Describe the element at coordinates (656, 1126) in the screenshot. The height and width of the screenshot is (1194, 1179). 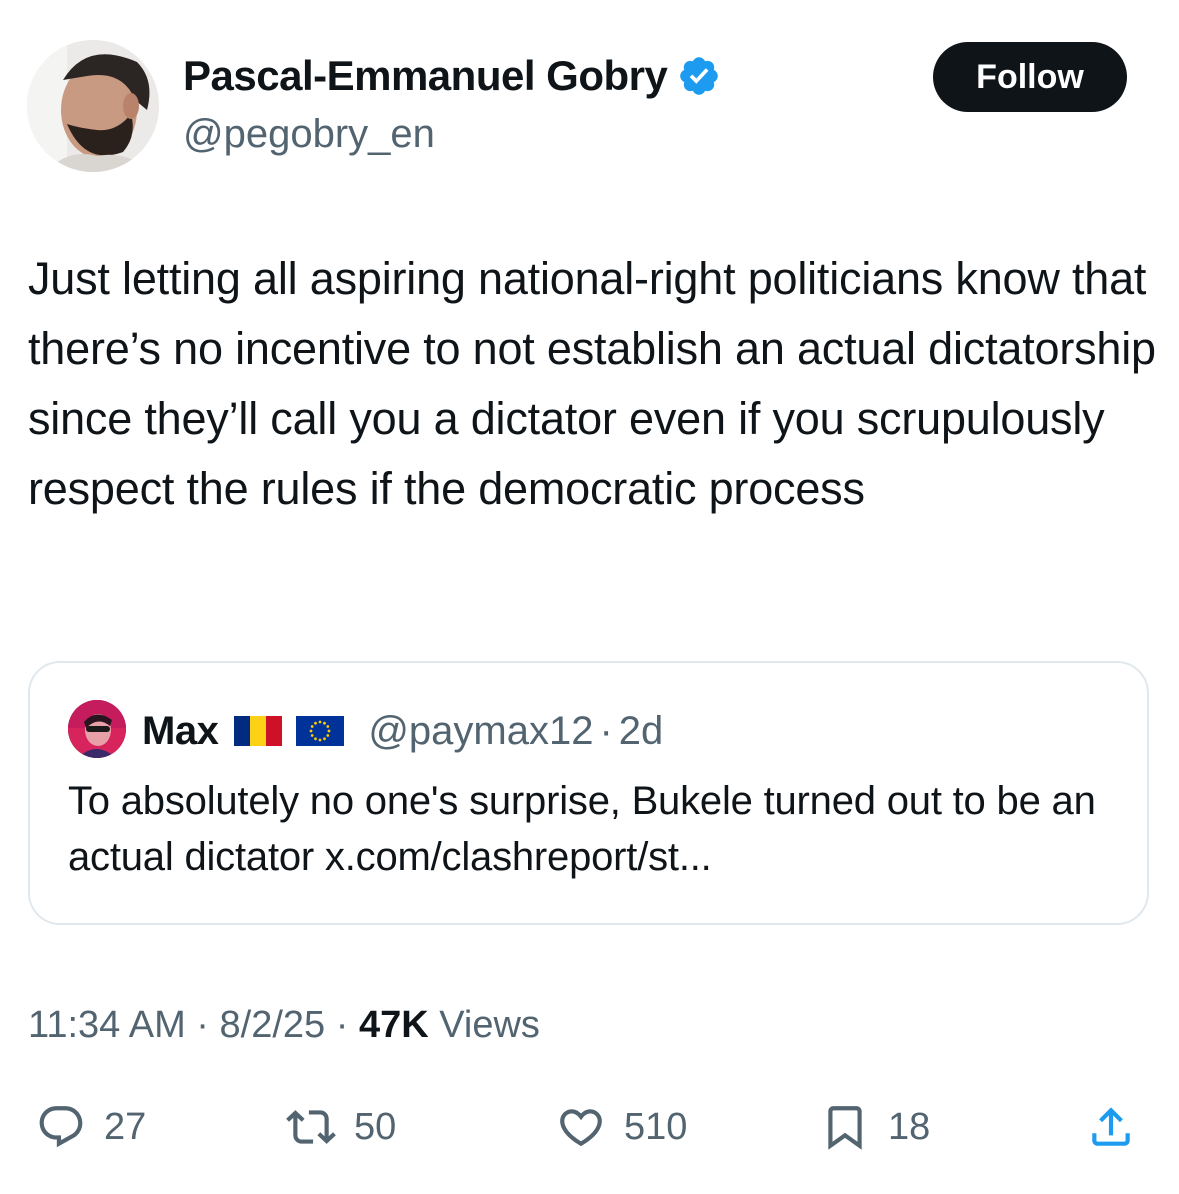
I see `like-count: 510` at that location.